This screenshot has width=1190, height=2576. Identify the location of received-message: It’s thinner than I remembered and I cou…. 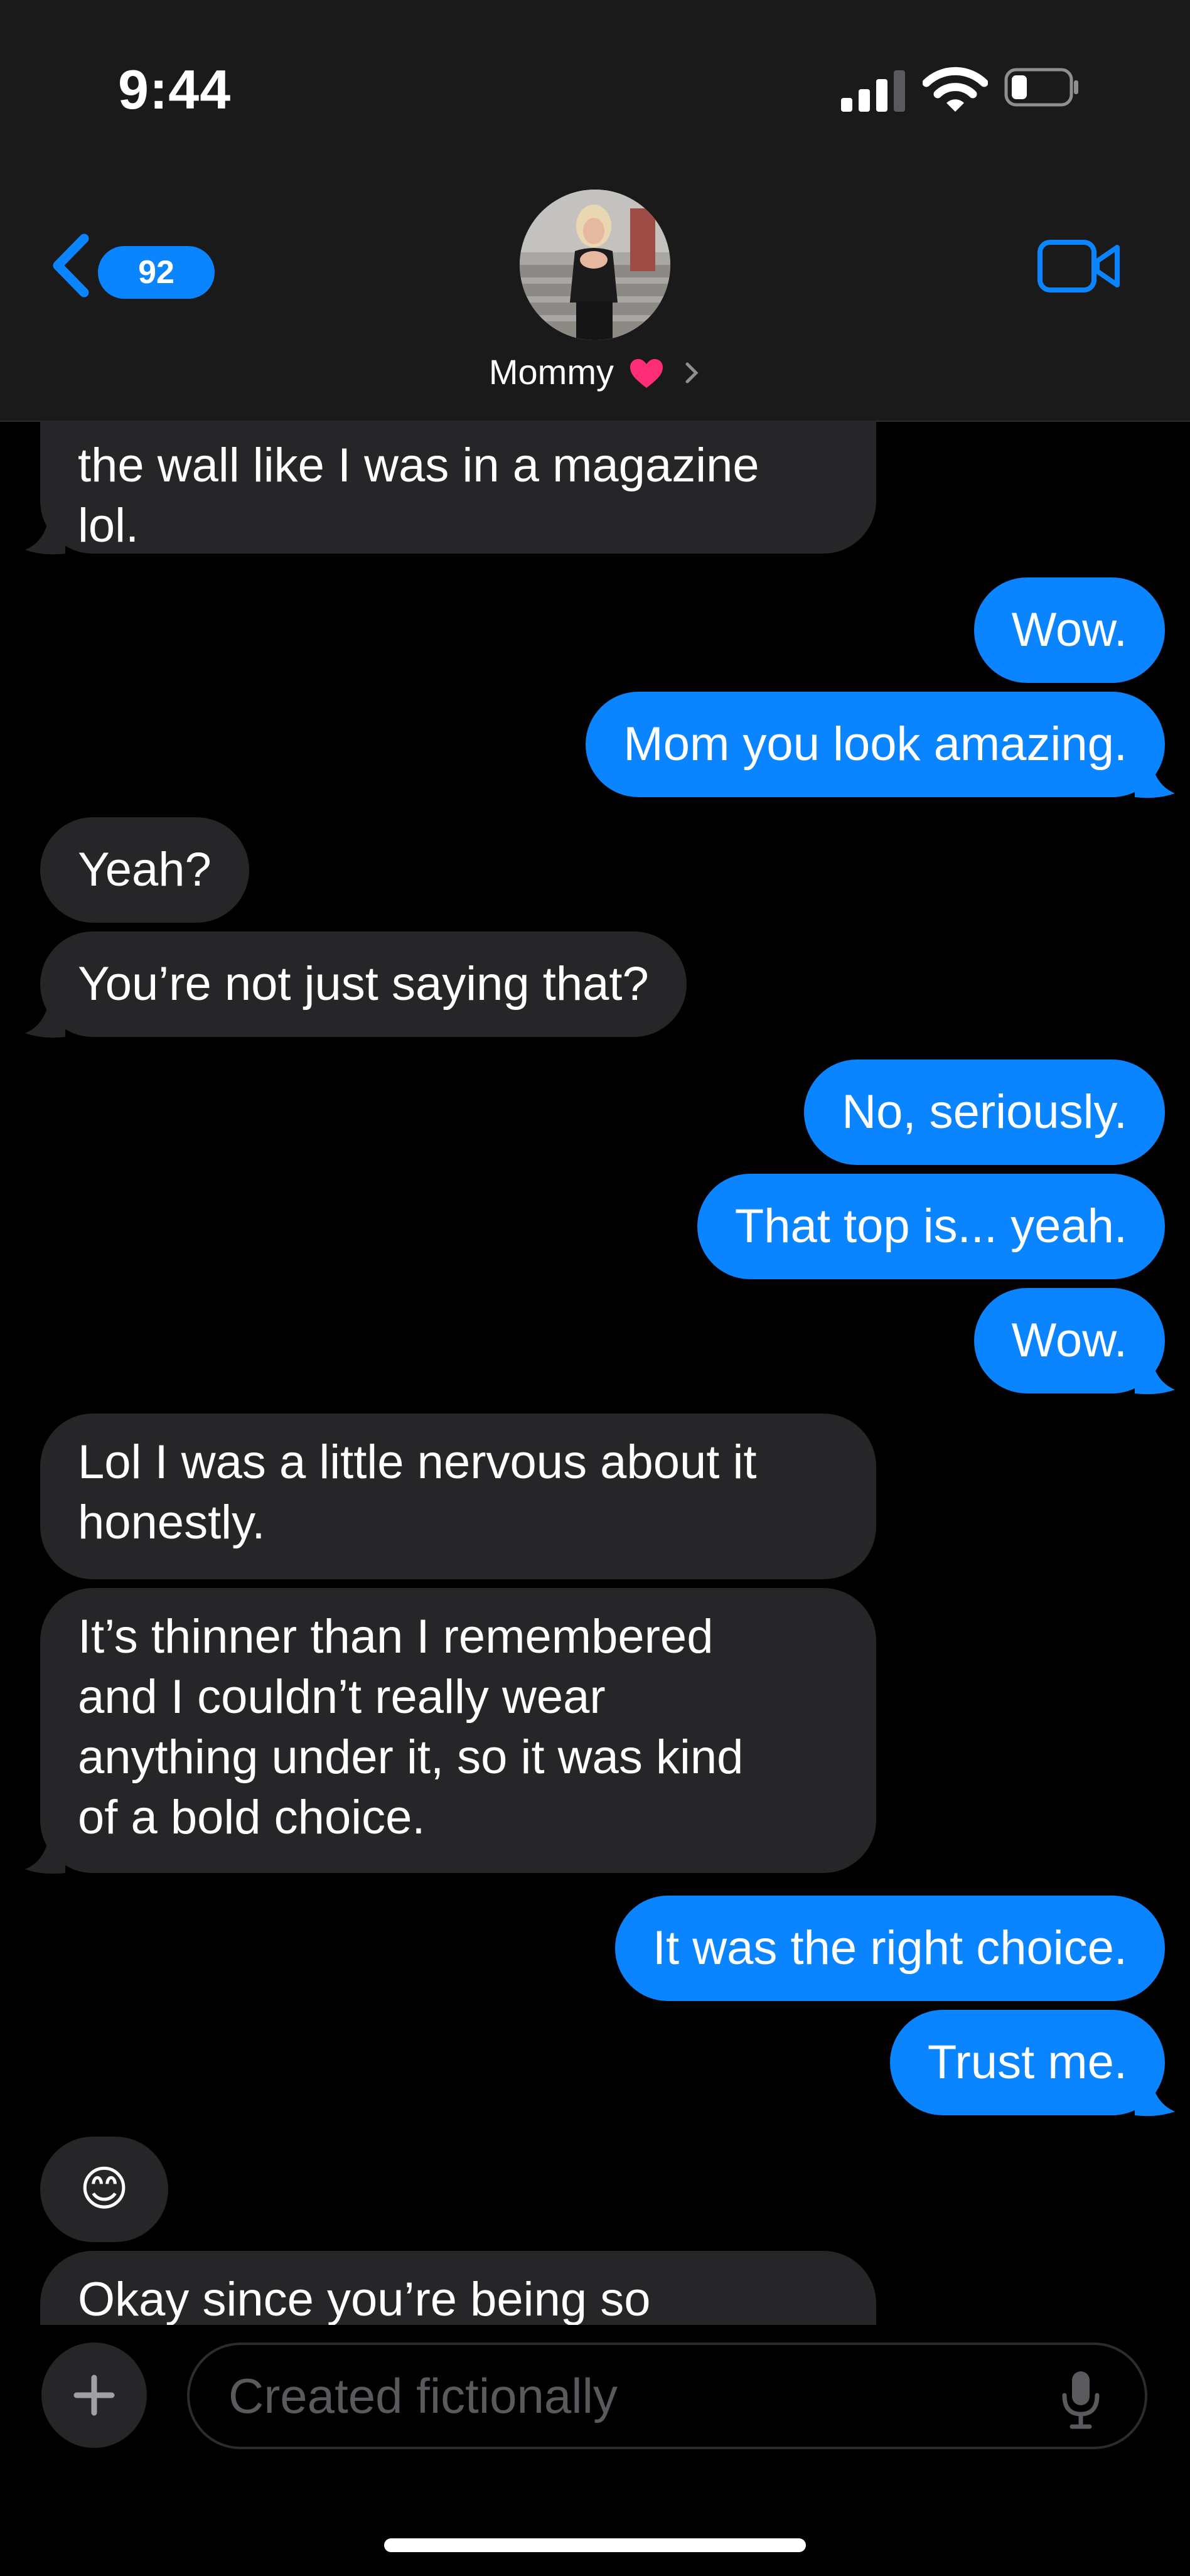
(458, 1730).